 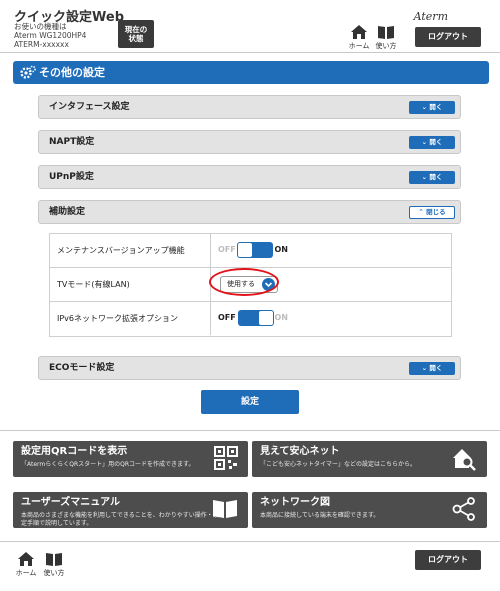 What do you see at coordinates (448, 560) in the screenshot?
I see `footer-logout-button: ログアウト` at bounding box center [448, 560].